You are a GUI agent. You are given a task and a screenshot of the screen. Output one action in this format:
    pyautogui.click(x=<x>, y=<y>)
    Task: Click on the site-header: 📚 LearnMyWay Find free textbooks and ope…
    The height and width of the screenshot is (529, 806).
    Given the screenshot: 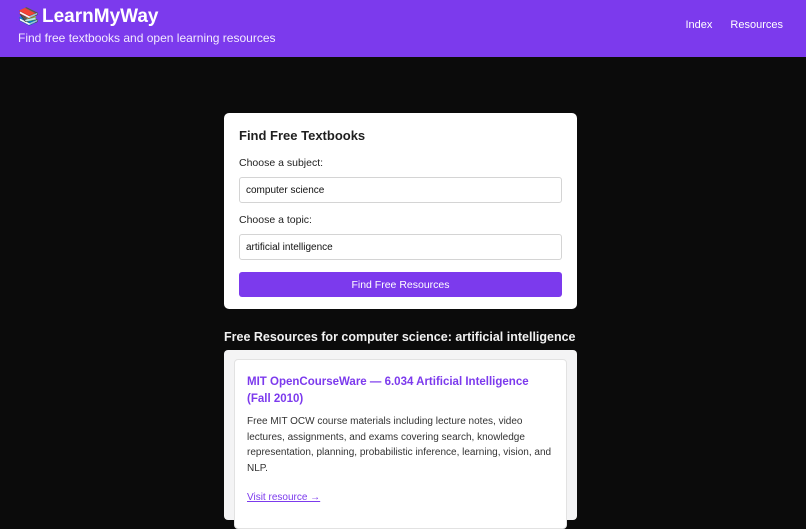 What is the action you would take?
    pyautogui.click(x=403, y=28)
    